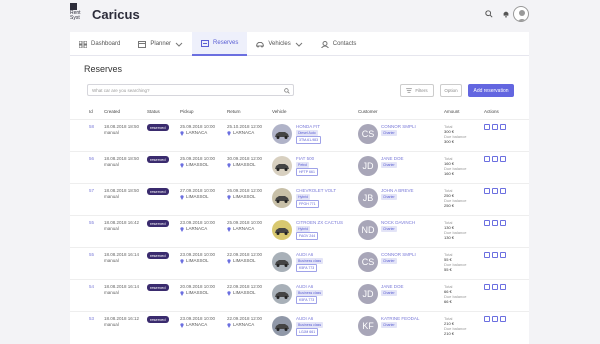  I want to click on tab-planner: Planner, so click(160, 44).